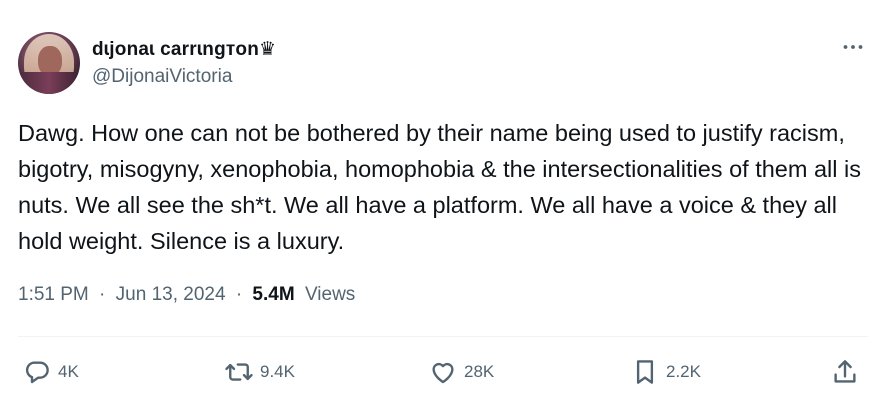  Describe the element at coordinates (277, 371) in the screenshot. I see `retweet-count: 9.4K` at that location.